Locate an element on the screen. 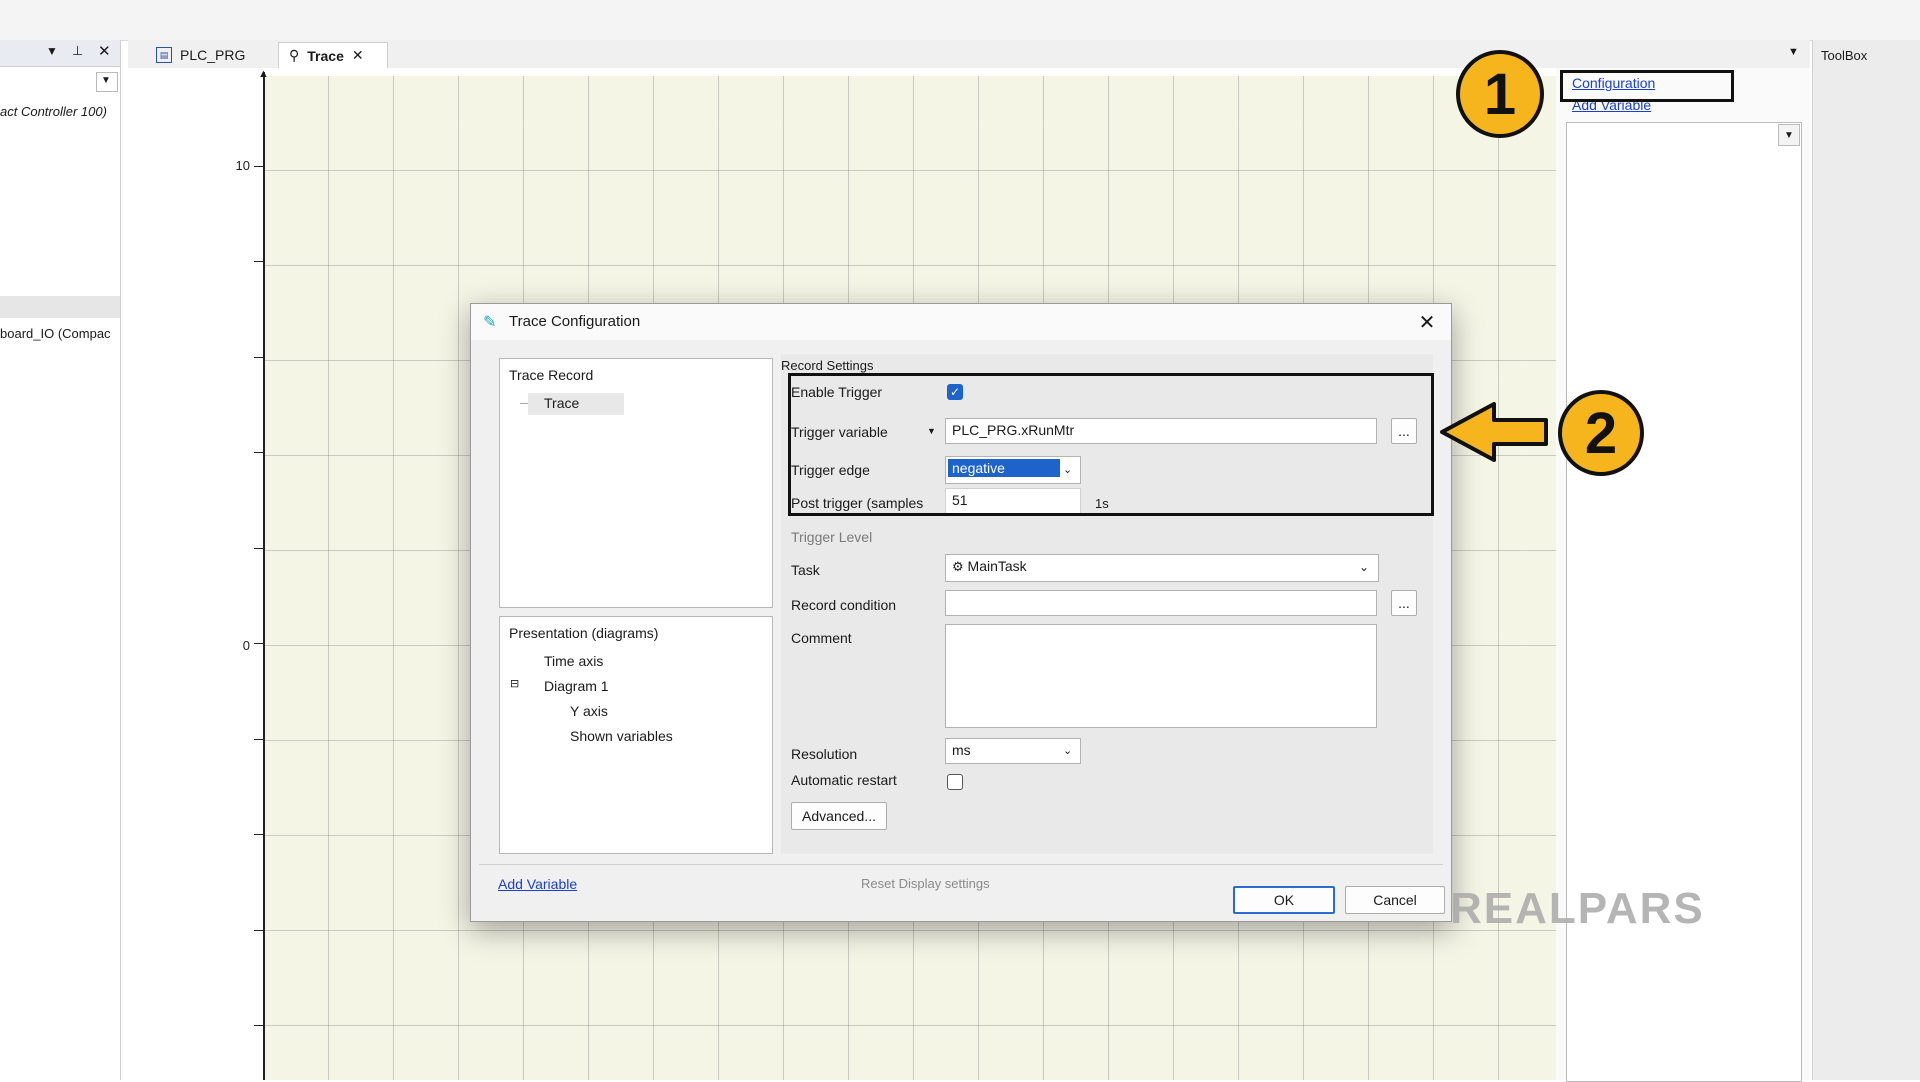  ok-button: OK is located at coordinates (1284, 900).